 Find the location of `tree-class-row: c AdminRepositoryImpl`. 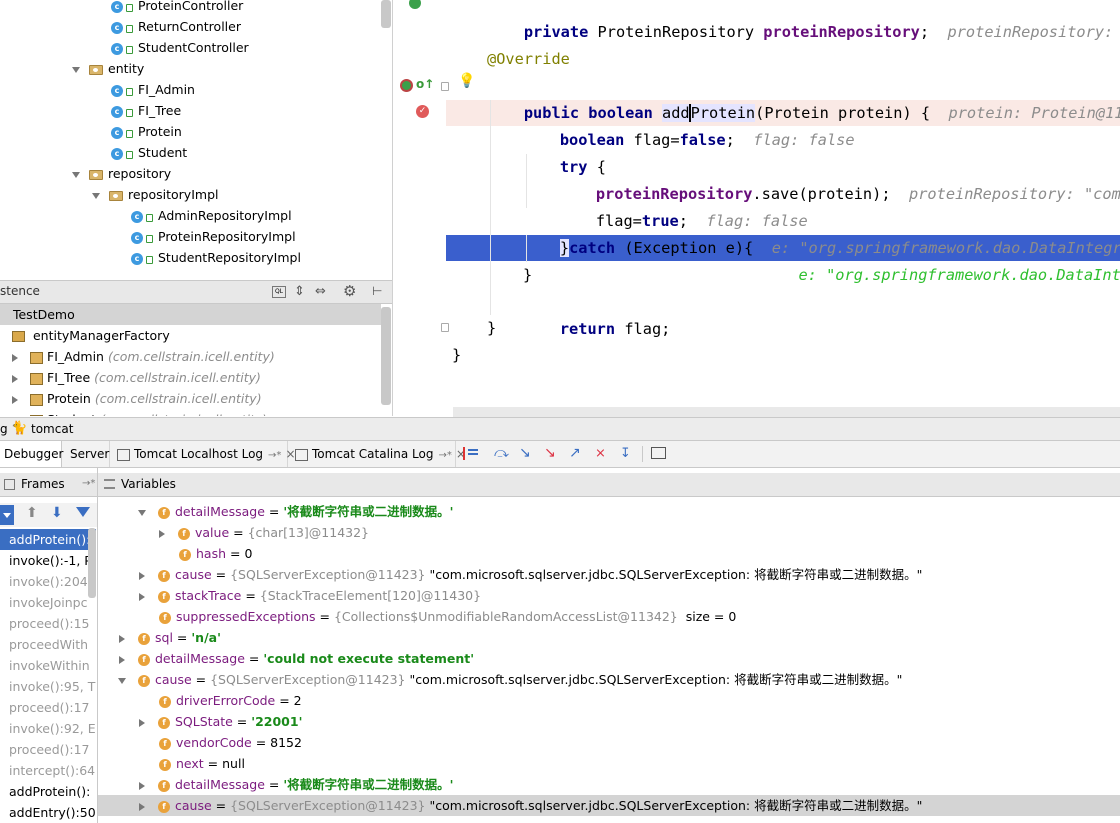

tree-class-row: c AdminRepositoryImpl is located at coordinates (211, 215).